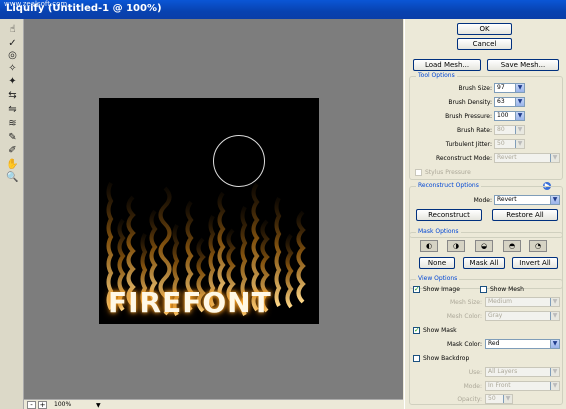 This screenshot has width=566, height=409. What do you see at coordinates (509, 116) in the screenshot?
I see `brush-pressure-field: 100 ▼` at bounding box center [509, 116].